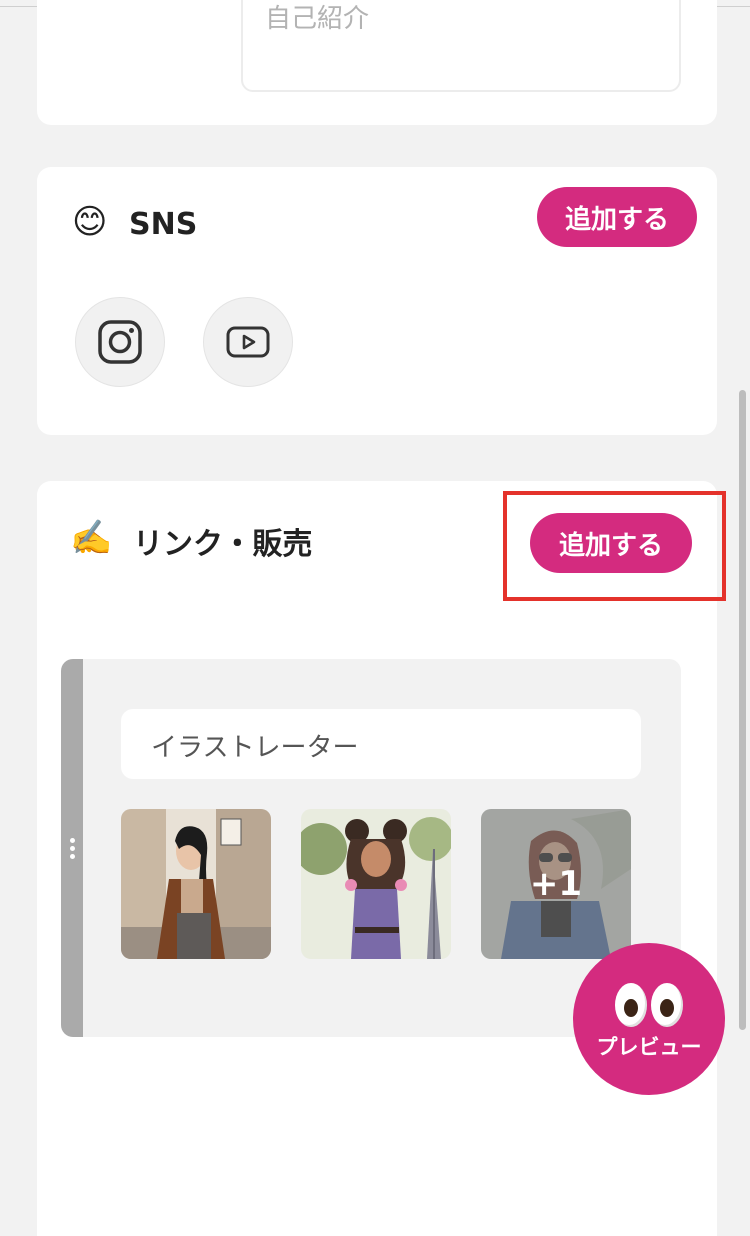  I want to click on instagram-button, so click(120, 342).